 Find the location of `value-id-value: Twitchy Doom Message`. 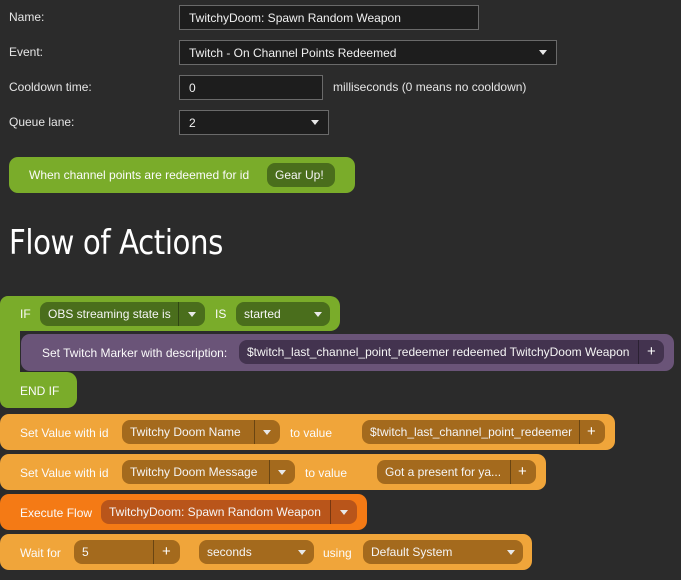

value-id-value: Twitchy Doom Message is located at coordinates (194, 472).